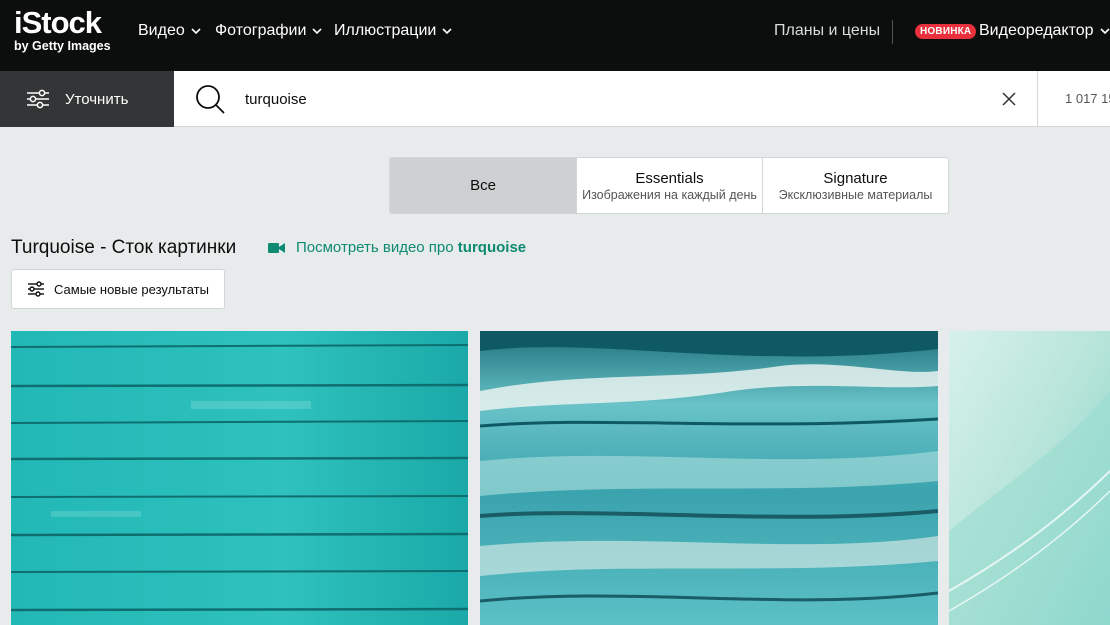  What do you see at coordinates (946, 31) in the screenshot?
I see `new-badge: НОВИНКА` at bounding box center [946, 31].